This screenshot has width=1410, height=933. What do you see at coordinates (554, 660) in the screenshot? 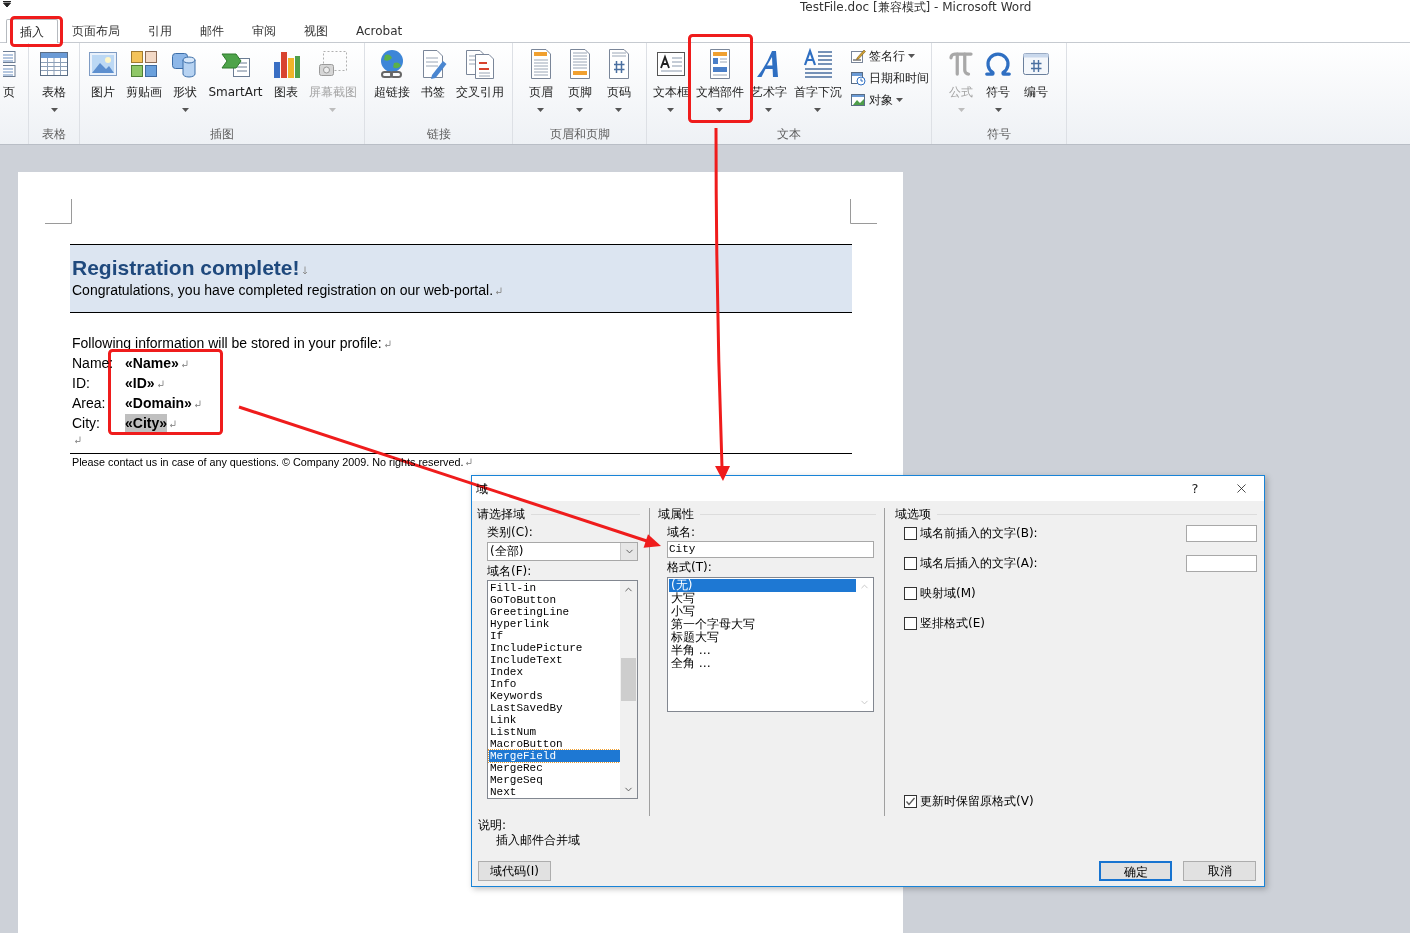
I see `list-item: IncludeText` at bounding box center [554, 660].